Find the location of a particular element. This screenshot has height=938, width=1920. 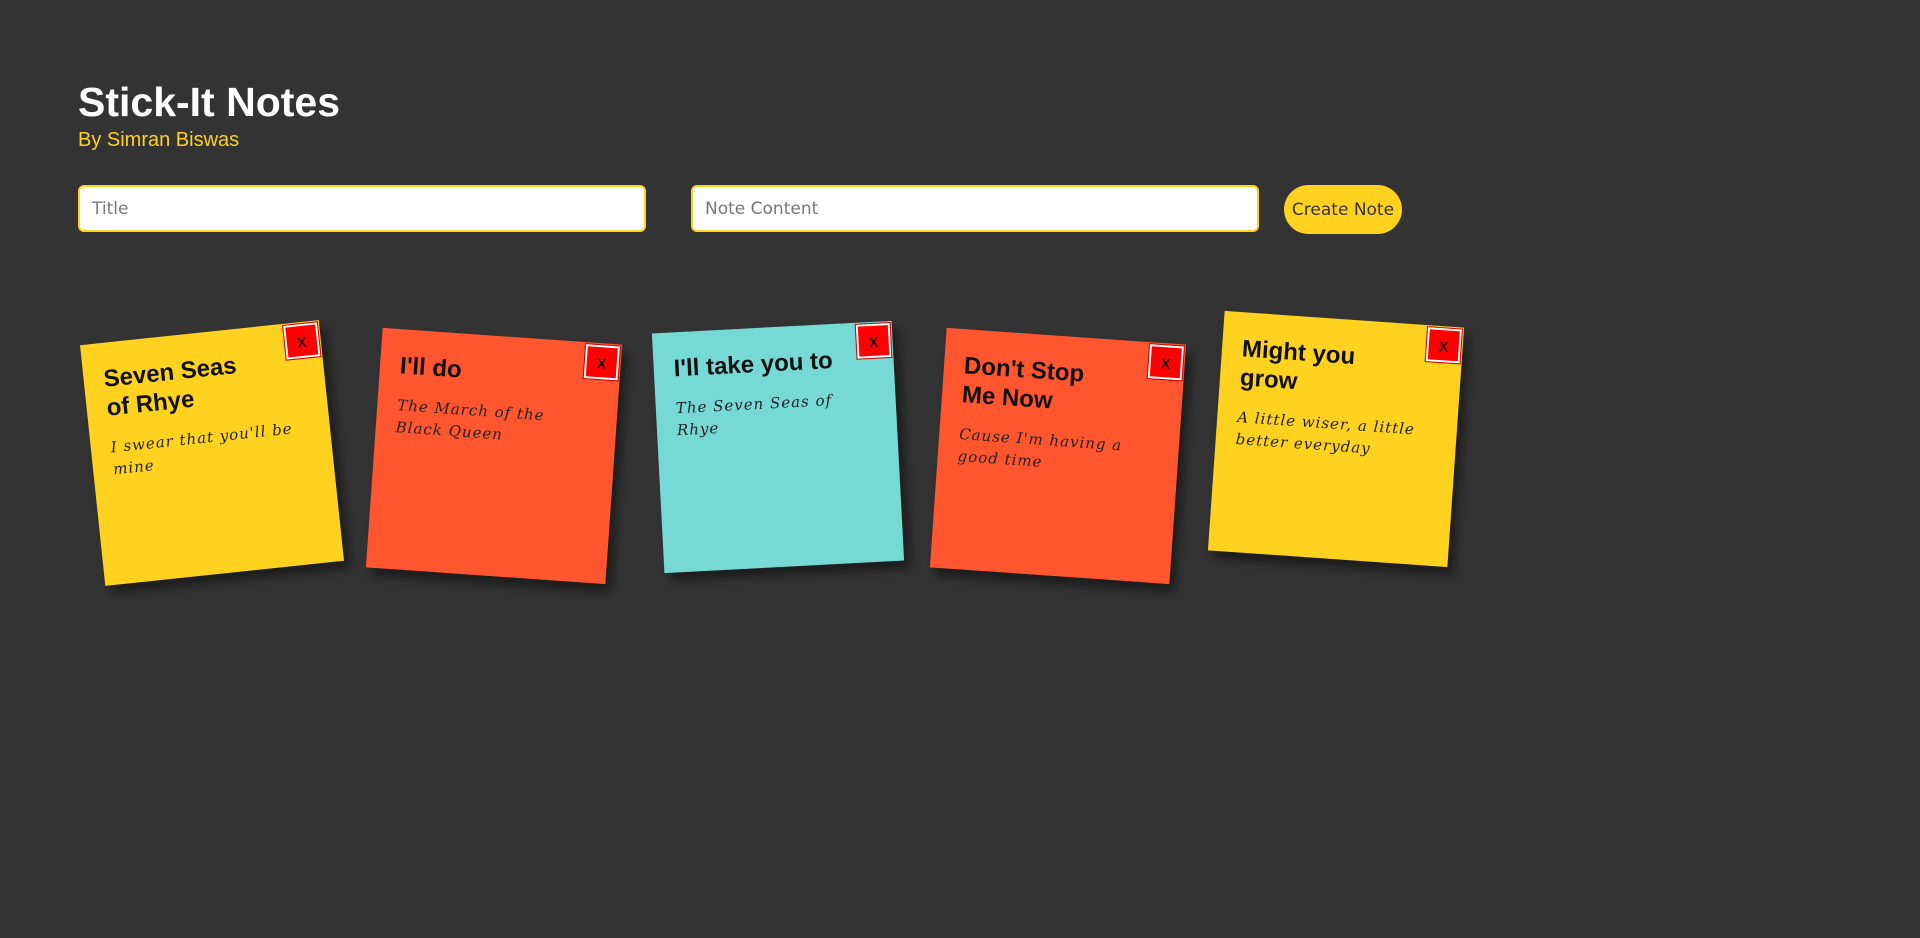

note-title: Might you grow is located at coordinates (1298, 365).